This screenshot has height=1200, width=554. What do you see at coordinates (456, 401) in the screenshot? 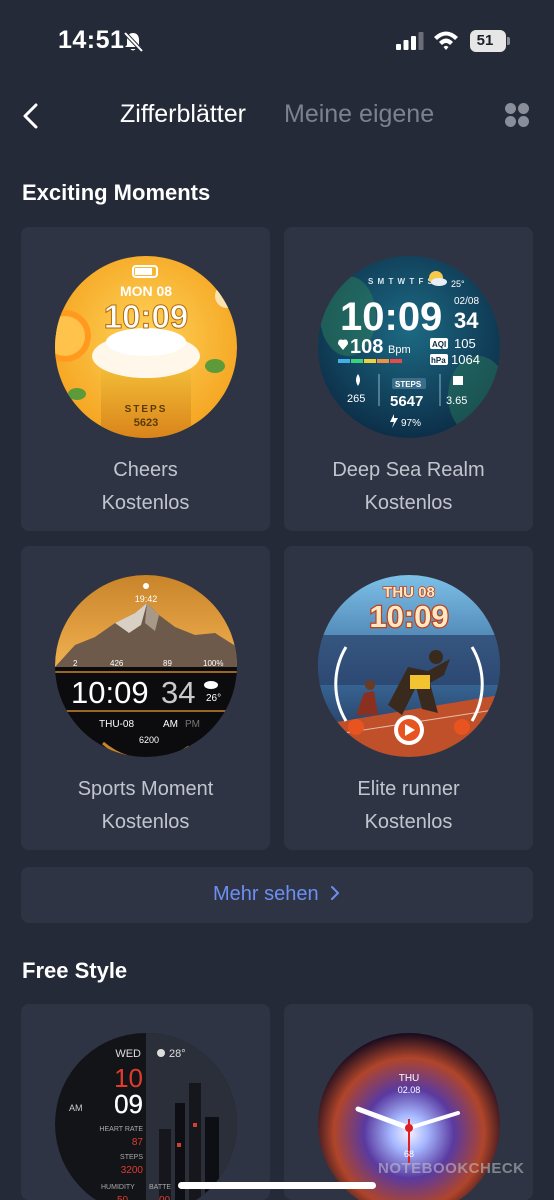
I see `deepsea-distance: 3.65` at bounding box center [456, 401].